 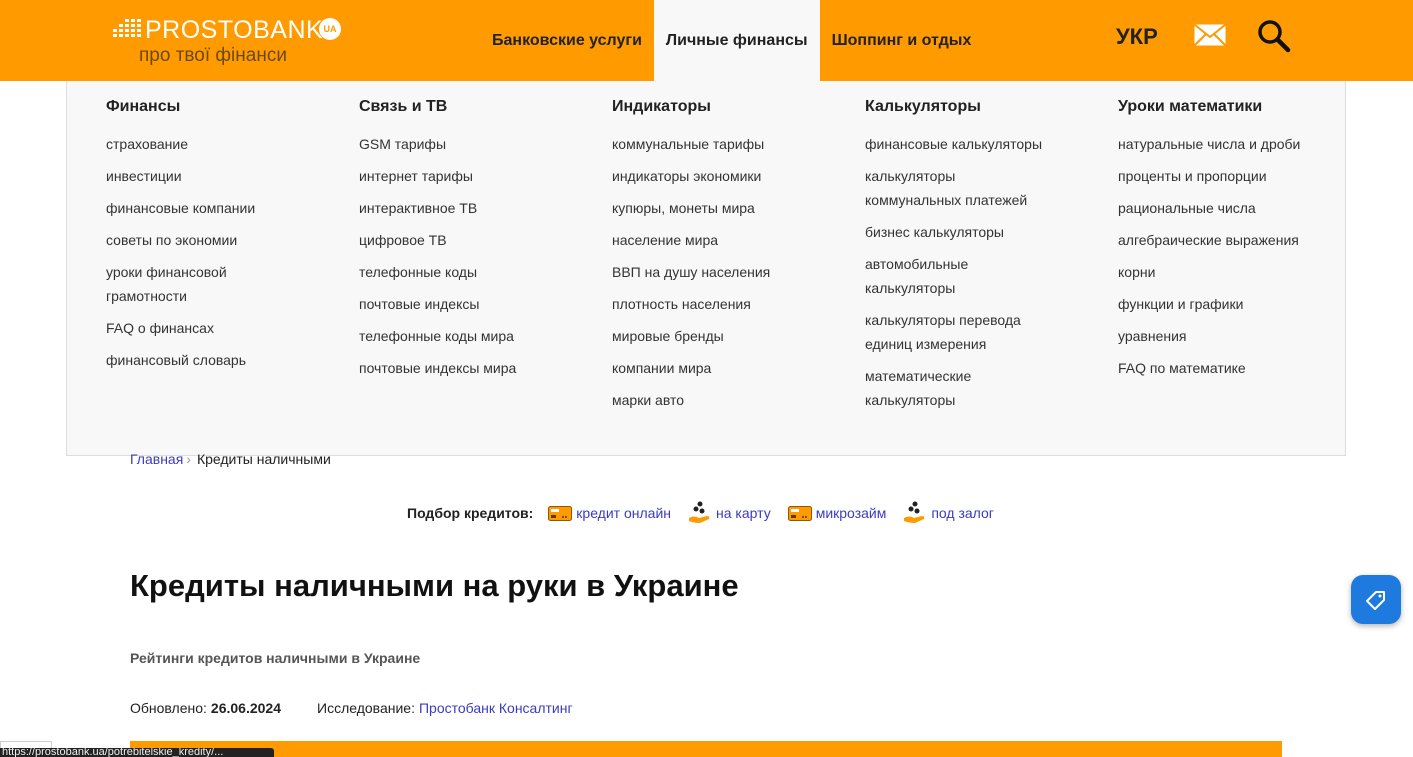 What do you see at coordinates (191, 284) in the screenshot?
I see `mega-link: уроки финансовой грамотности` at bounding box center [191, 284].